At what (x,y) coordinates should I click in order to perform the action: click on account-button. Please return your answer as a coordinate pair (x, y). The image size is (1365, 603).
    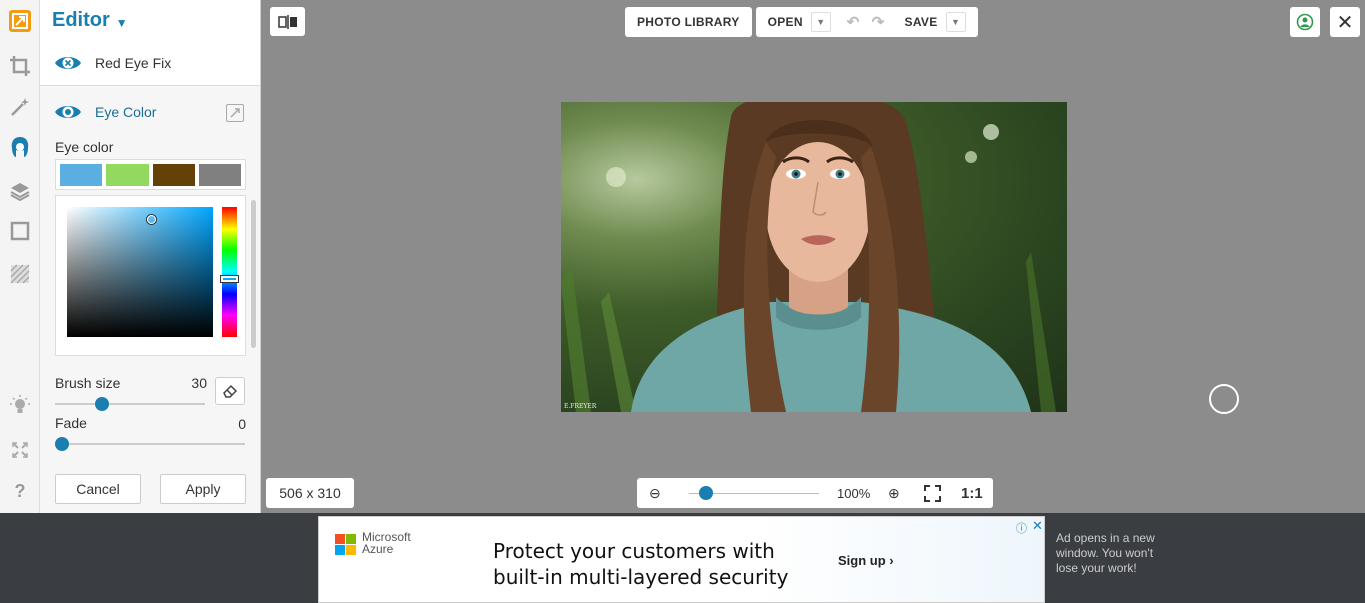
    Looking at the image, I should click on (1305, 22).